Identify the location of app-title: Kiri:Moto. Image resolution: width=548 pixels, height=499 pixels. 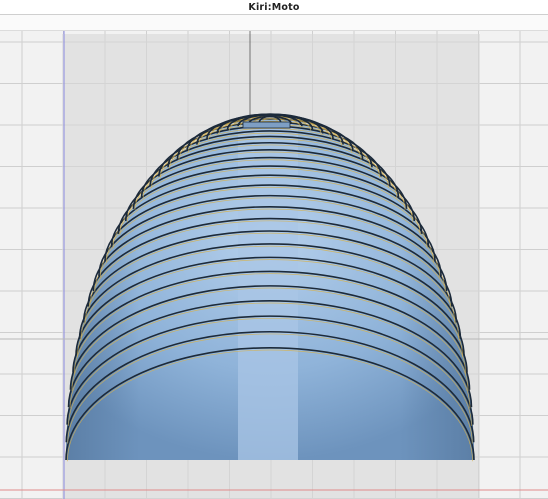
(274, 7).